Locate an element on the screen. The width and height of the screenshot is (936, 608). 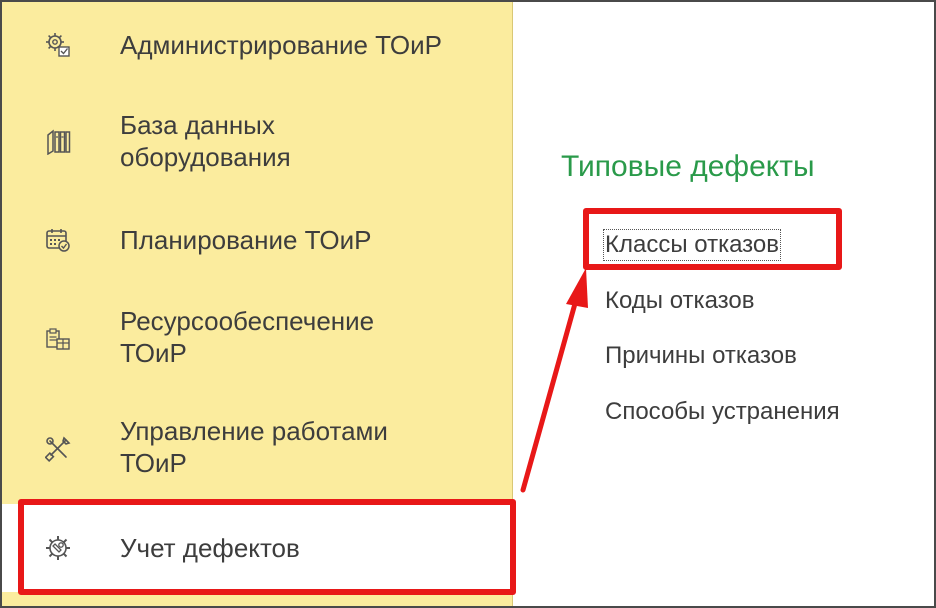
sidebar-item-equipment-database: База данных оборудования is located at coordinates (257, 142).